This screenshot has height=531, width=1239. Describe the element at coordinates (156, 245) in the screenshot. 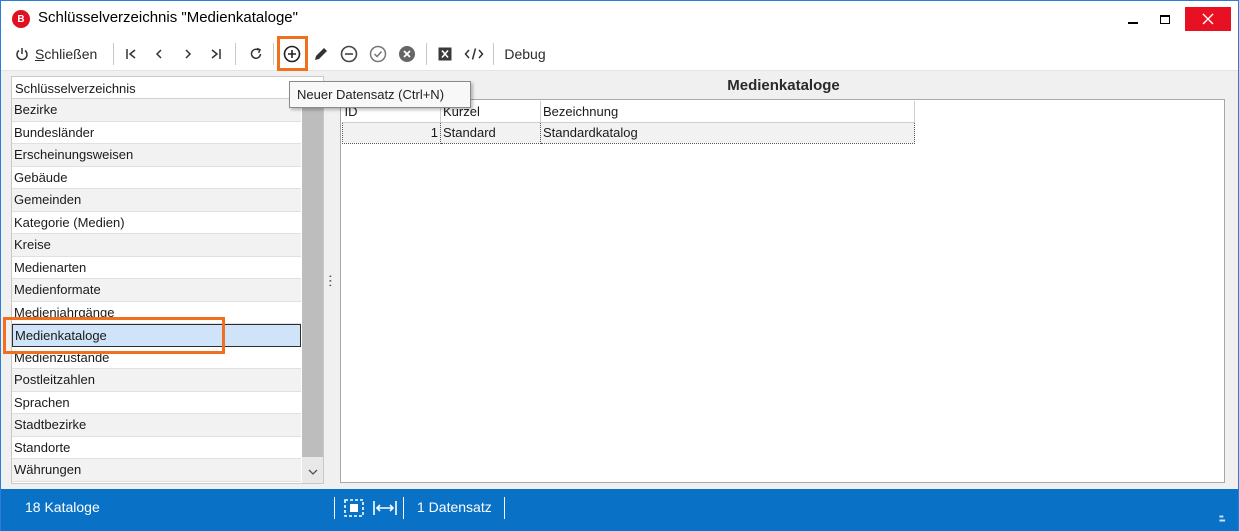

I see `list-item: Kreise` at that location.